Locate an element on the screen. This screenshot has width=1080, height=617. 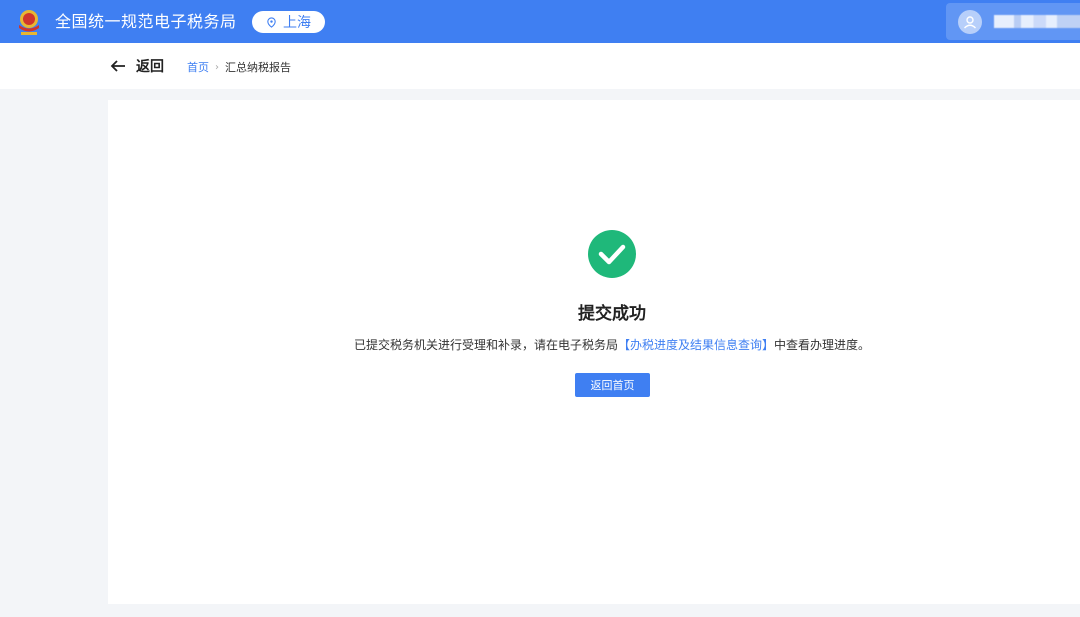
check-circle-icon is located at coordinates (612, 254).